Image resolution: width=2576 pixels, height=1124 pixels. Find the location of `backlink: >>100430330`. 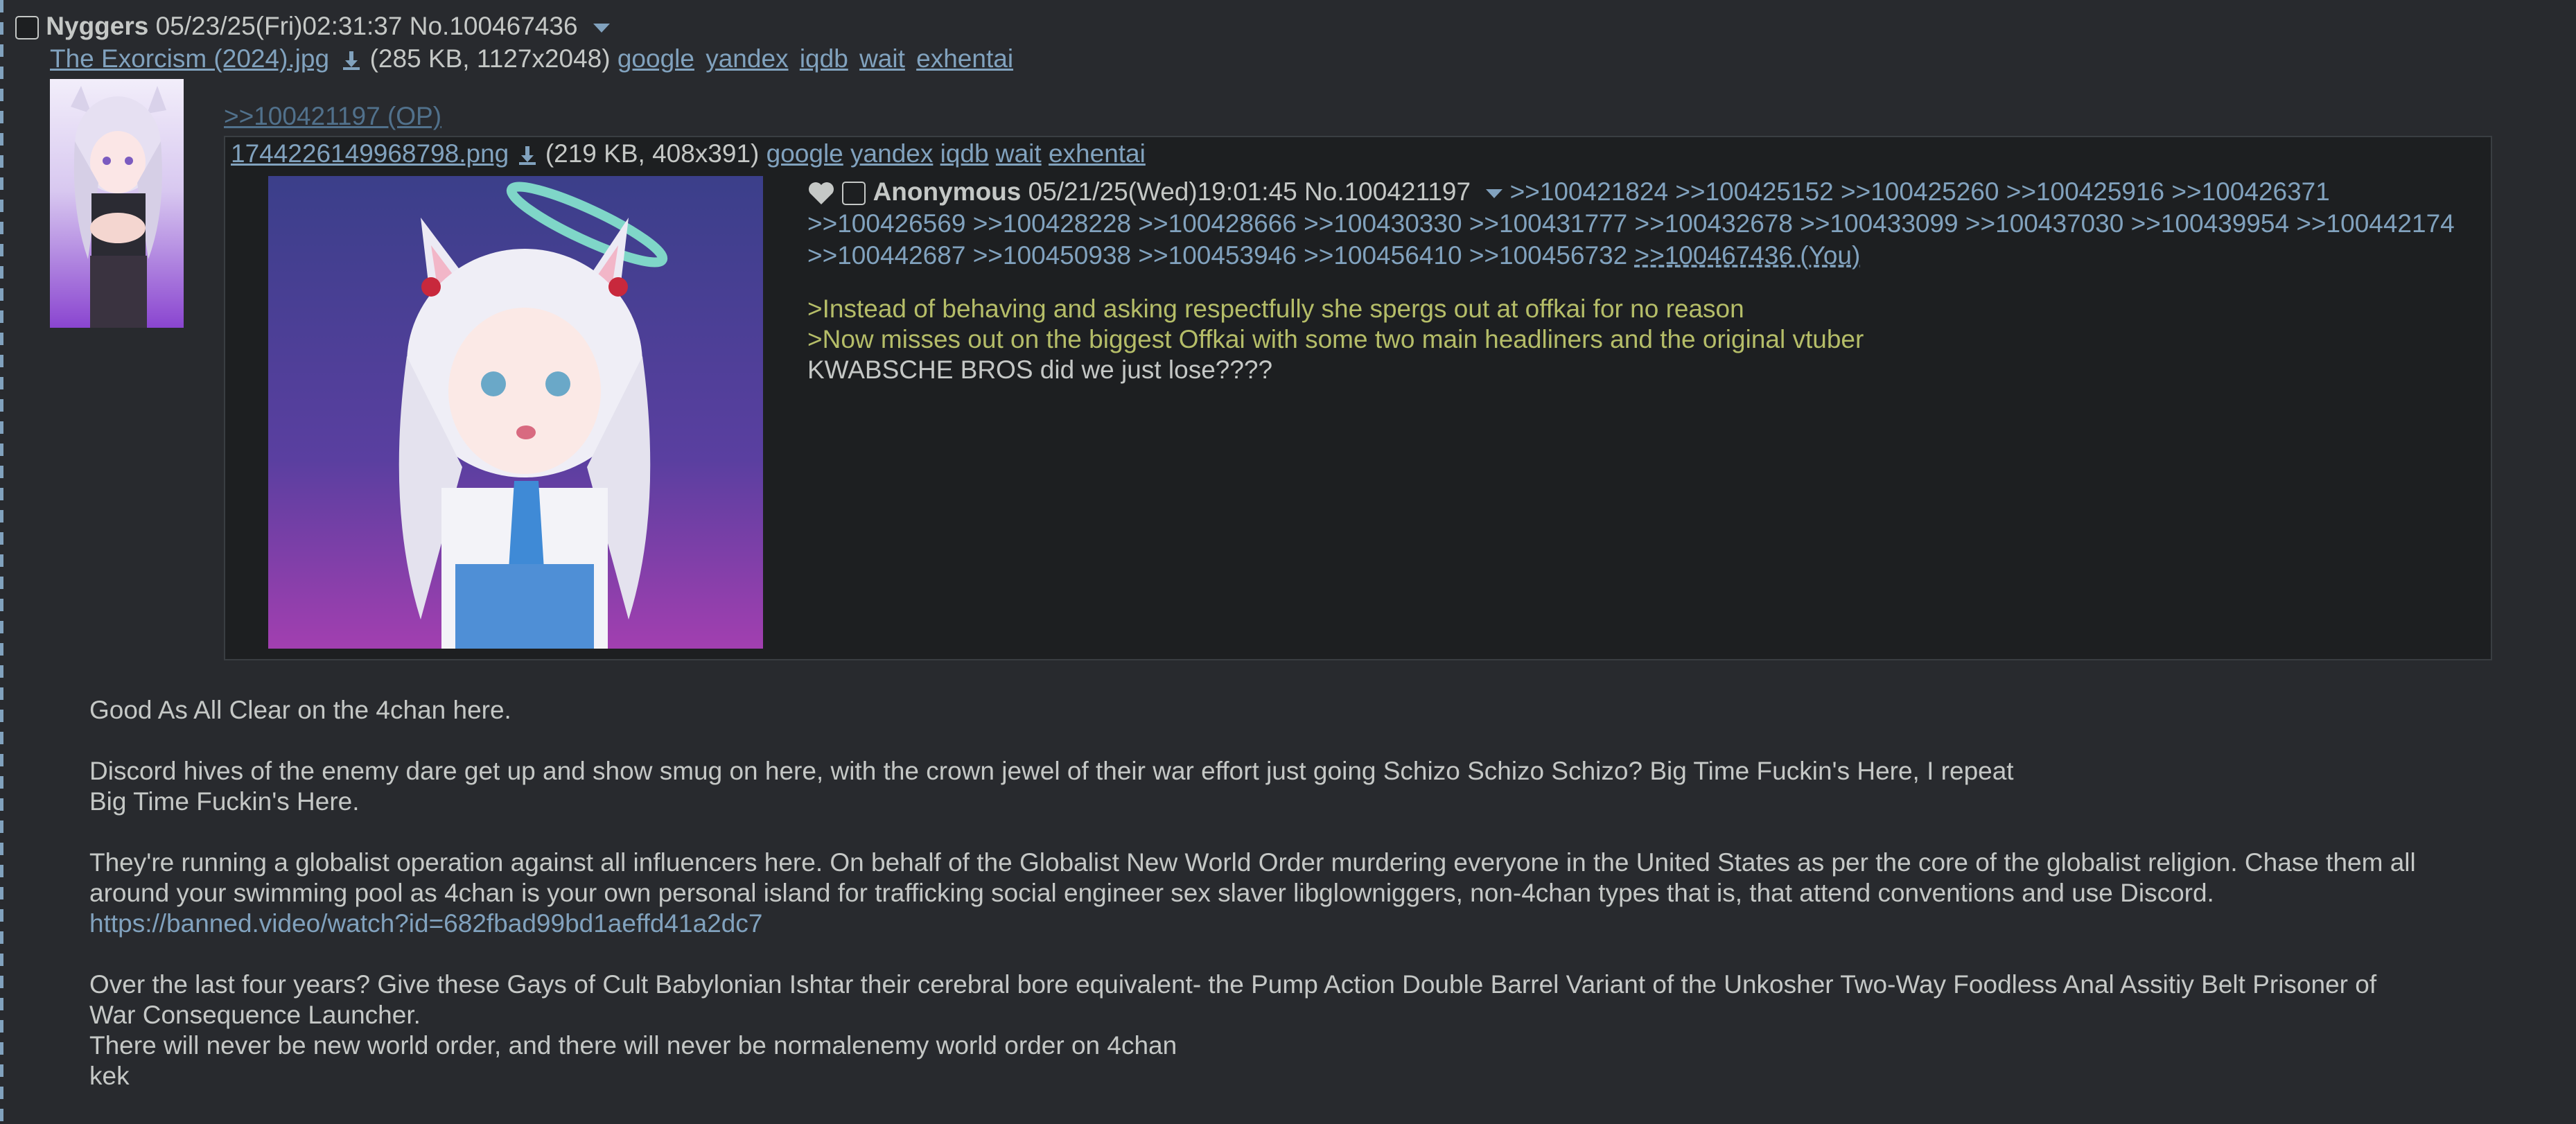

backlink: >>100430330 is located at coordinates (1383, 223).